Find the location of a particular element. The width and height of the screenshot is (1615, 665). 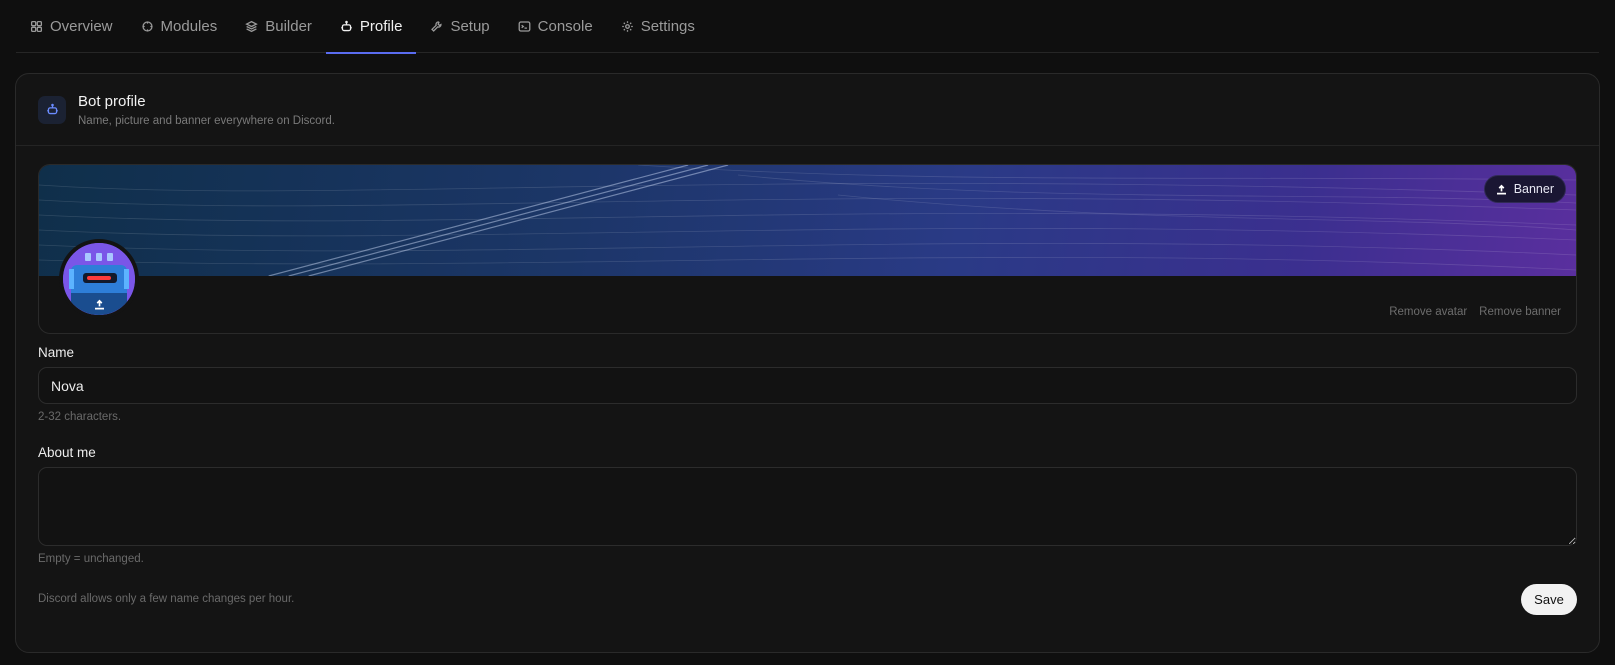

tab-label: Modules is located at coordinates (189, 26).